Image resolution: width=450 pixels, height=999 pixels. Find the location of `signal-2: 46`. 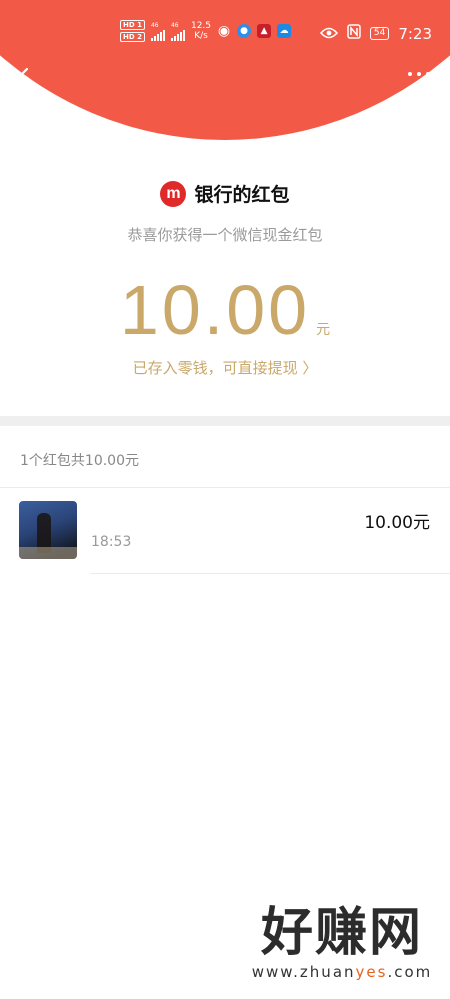

signal-2: 46 is located at coordinates (177, 31).